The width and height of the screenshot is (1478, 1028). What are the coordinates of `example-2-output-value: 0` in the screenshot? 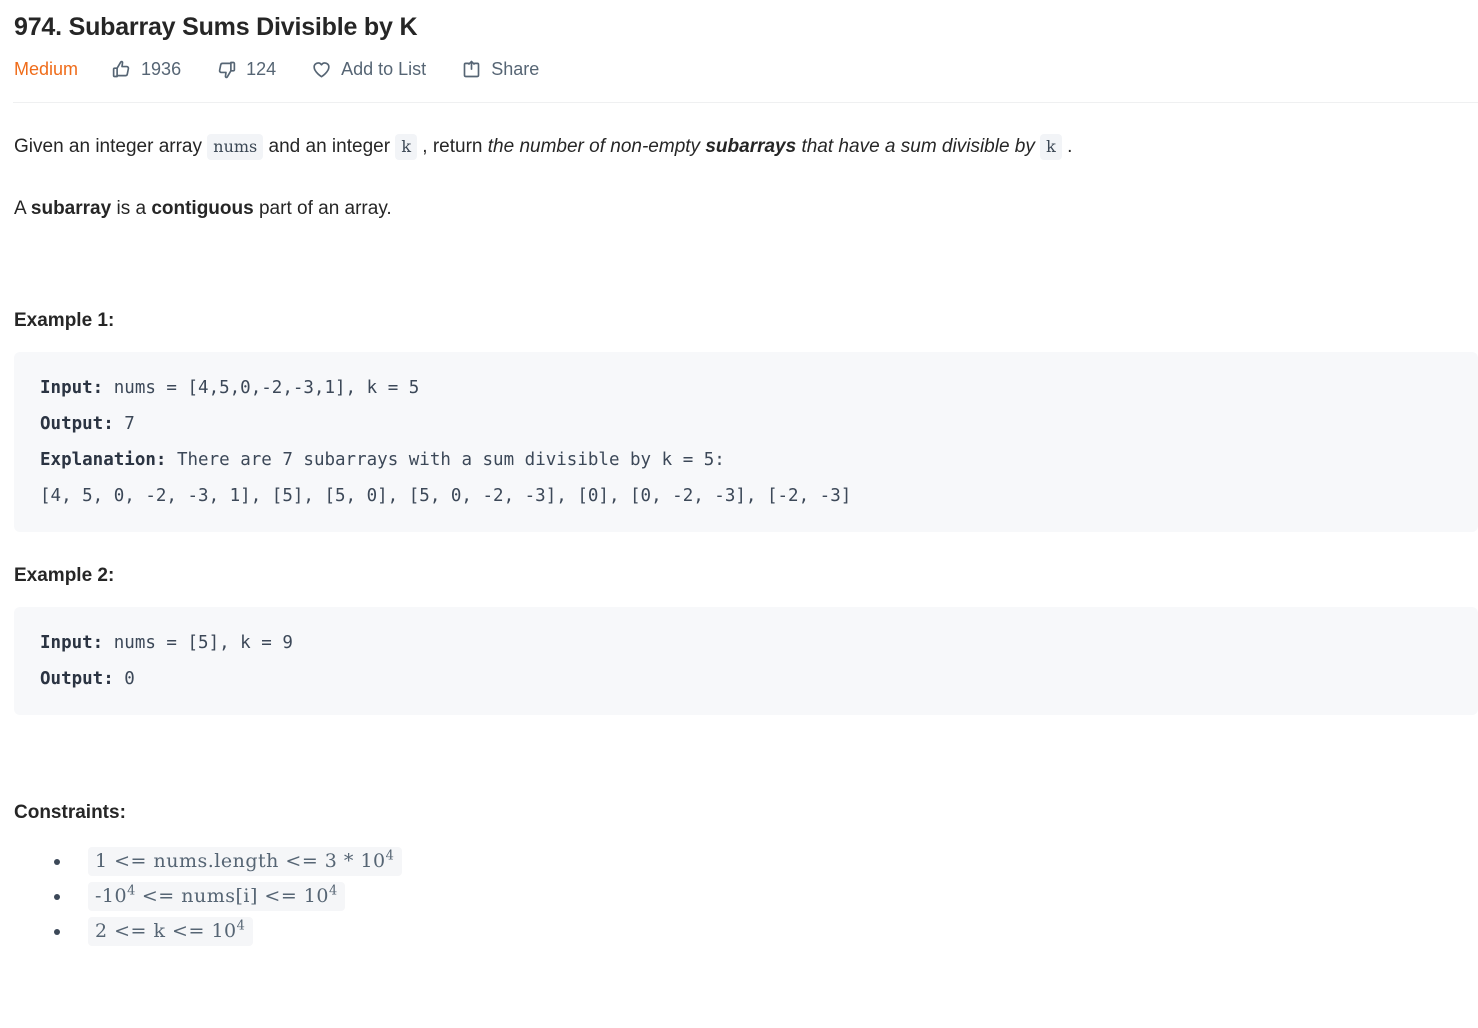 It's located at (124, 679).